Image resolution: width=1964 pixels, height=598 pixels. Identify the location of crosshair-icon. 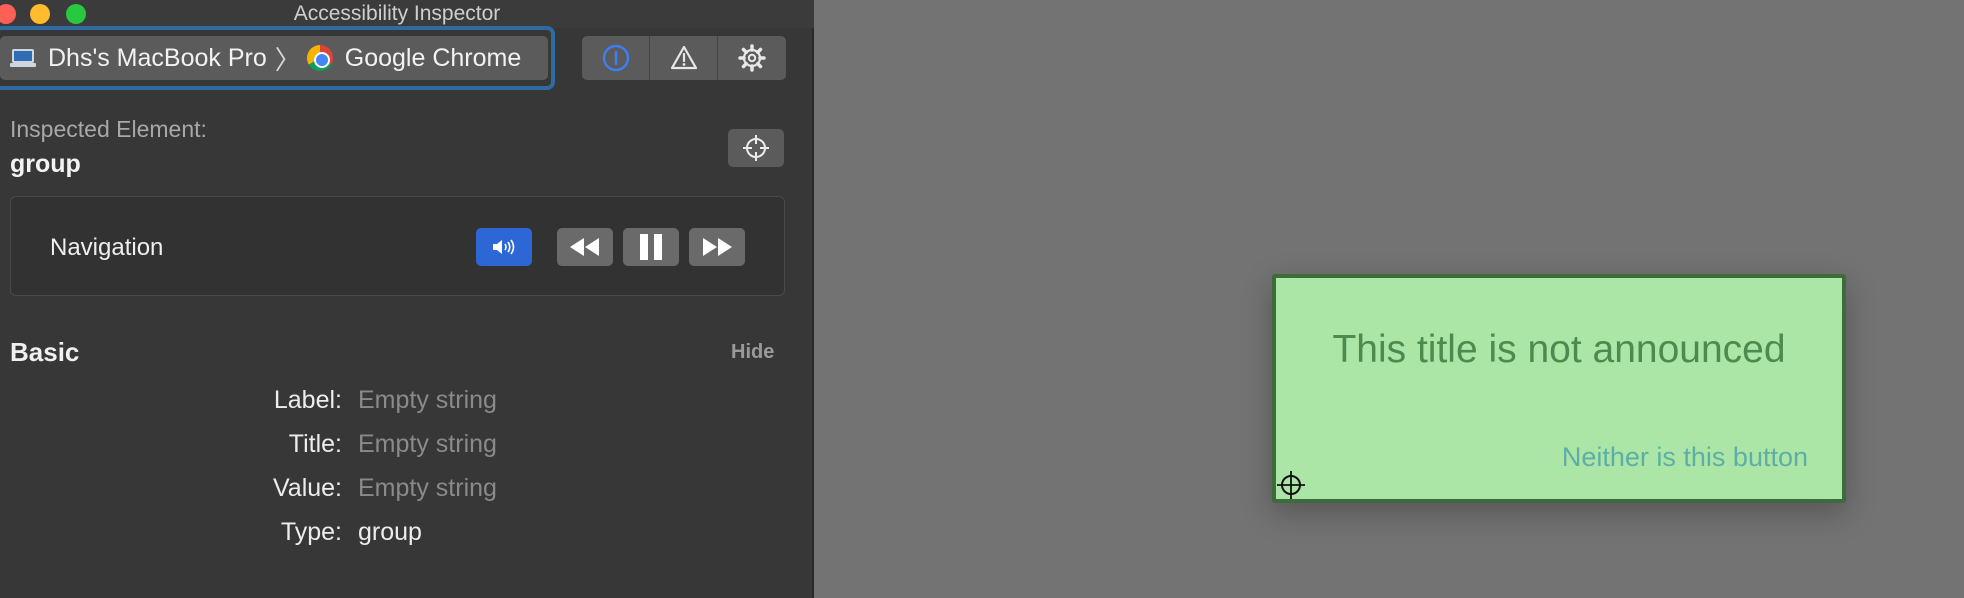
(756, 148).